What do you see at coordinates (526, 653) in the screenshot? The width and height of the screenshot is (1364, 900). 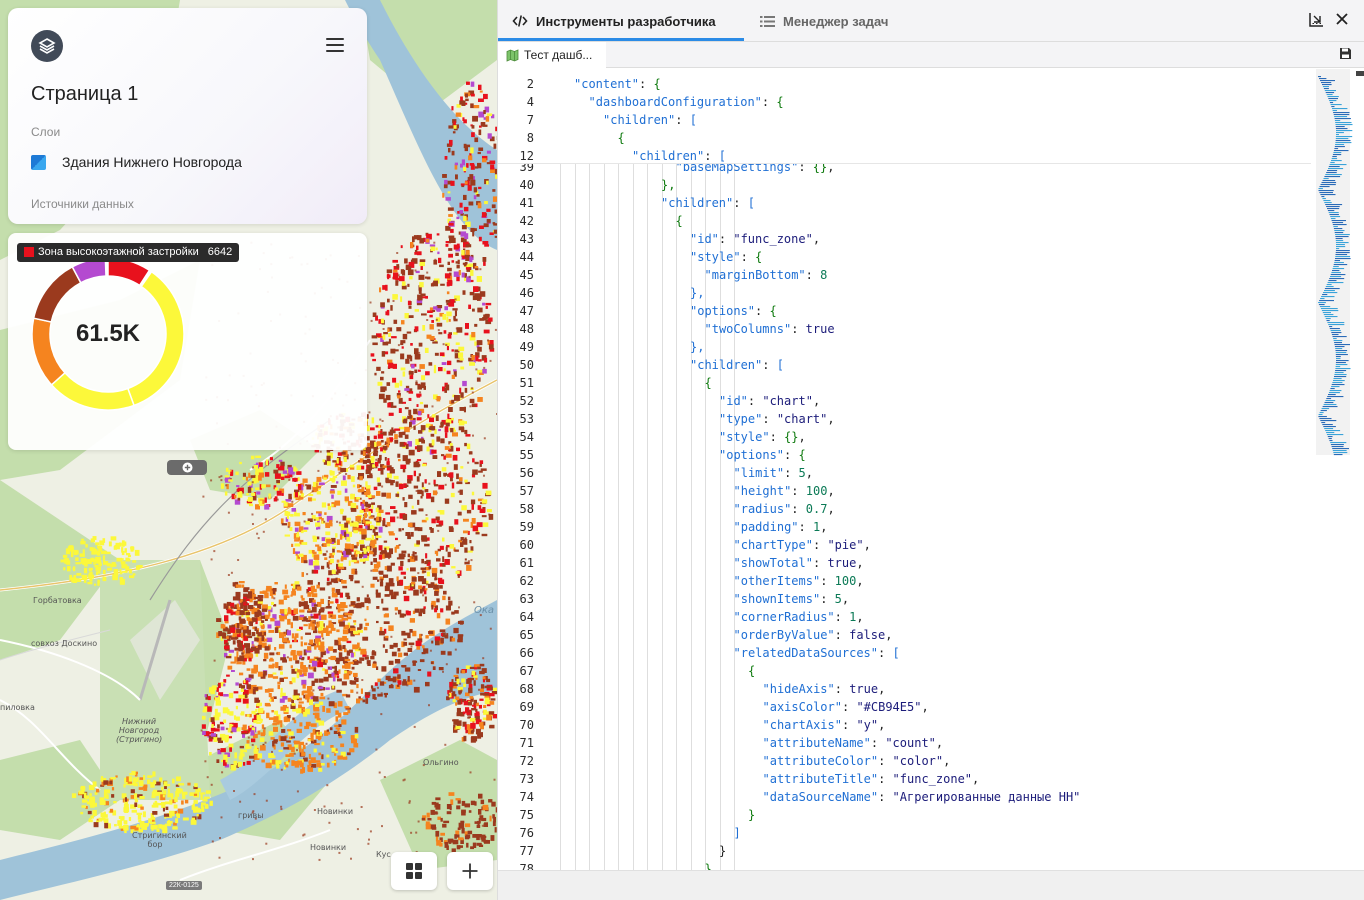 I see `line-number: 66` at bounding box center [526, 653].